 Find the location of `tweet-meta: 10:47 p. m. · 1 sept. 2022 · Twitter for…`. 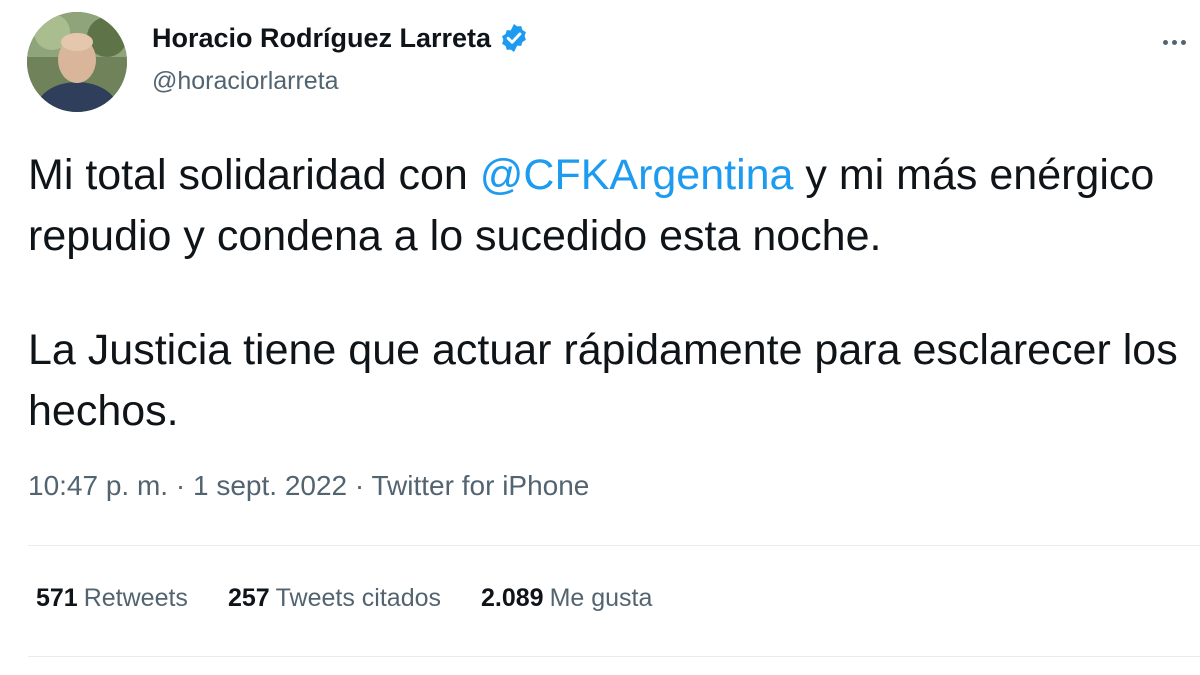

tweet-meta: 10:47 p. m. · 1 sept. 2022 · Twitter for… is located at coordinates (308, 486).